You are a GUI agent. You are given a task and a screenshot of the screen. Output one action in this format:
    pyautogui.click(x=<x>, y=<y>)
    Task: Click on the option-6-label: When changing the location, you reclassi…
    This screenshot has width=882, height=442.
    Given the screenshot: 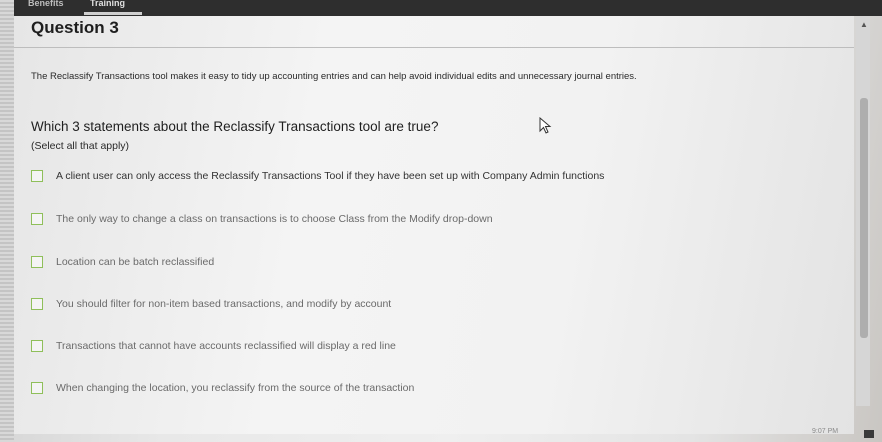 What is the action you would take?
    pyautogui.click(x=235, y=388)
    